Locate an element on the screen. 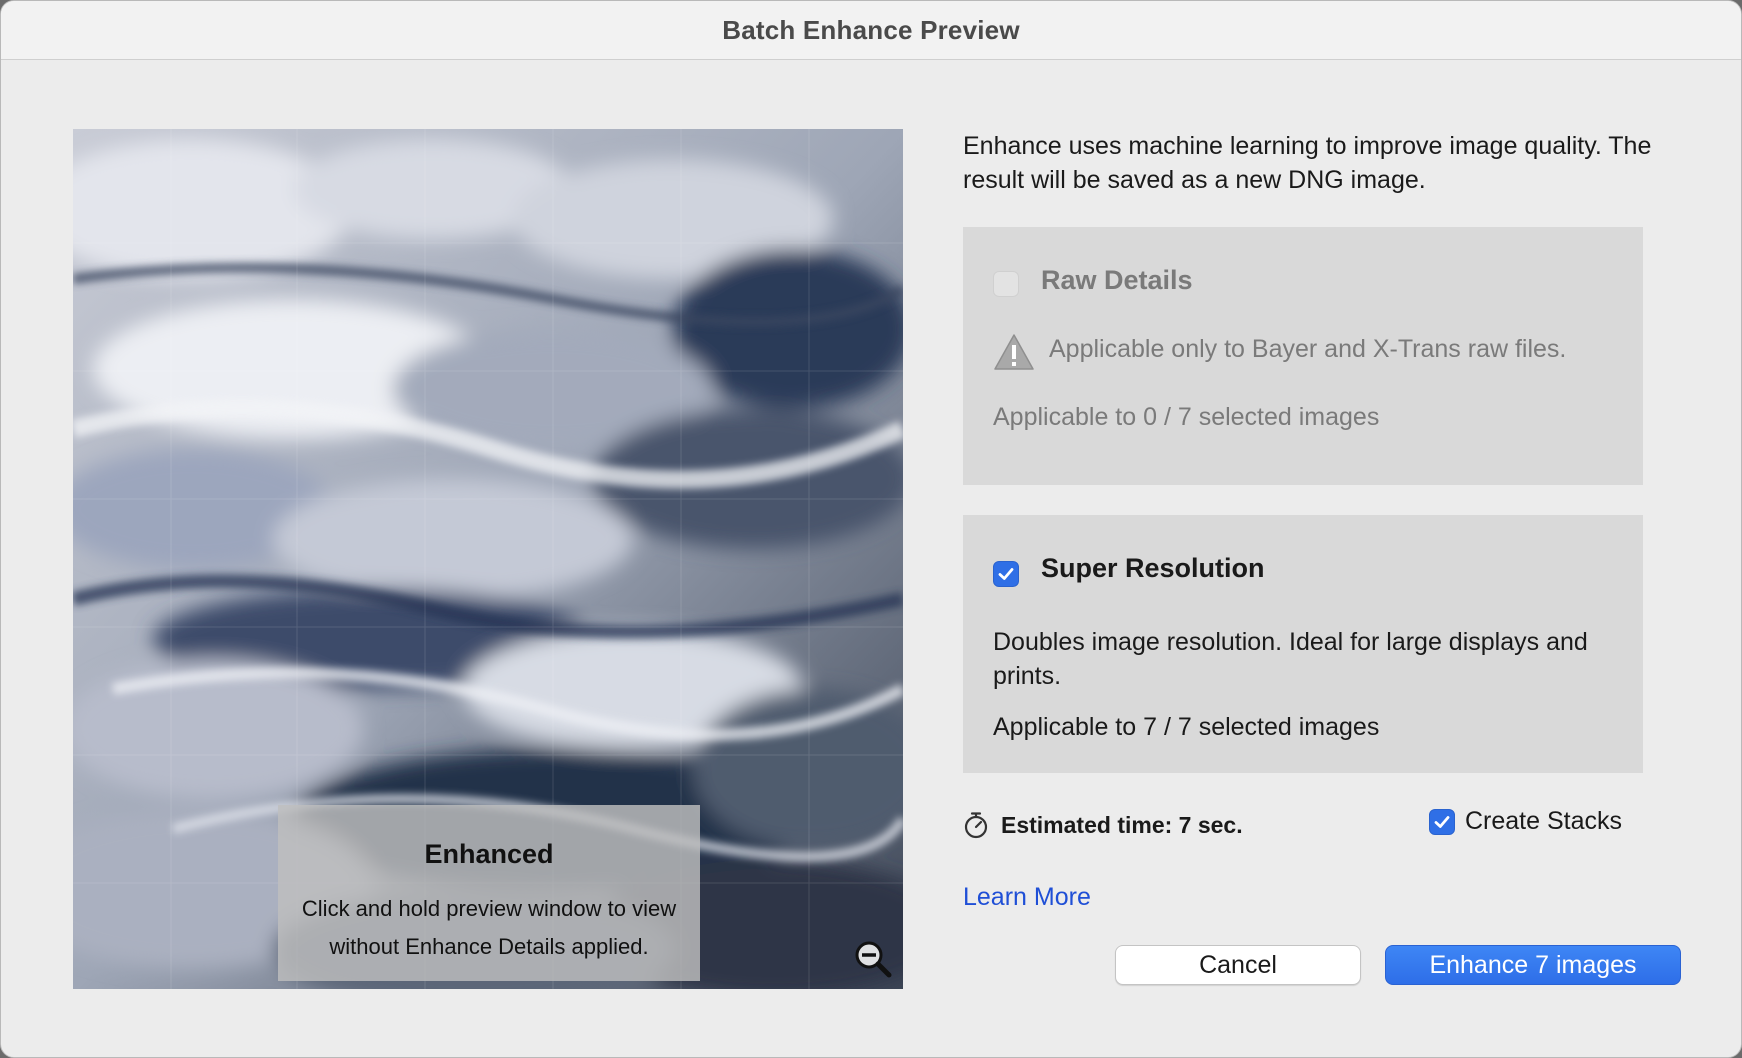 The width and height of the screenshot is (1742, 1058). create-stacks-label: Create Stacks is located at coordinates (1544, 821).